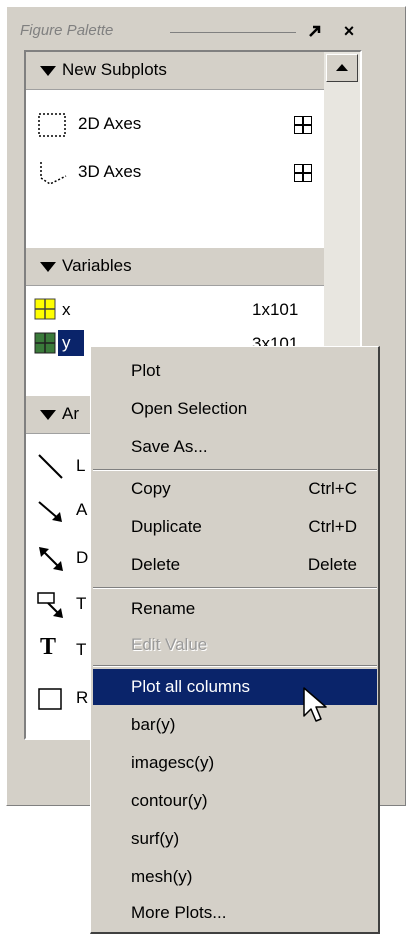 This screenshot has width=412, height=938. Describe the element at coordinates (50, 466) in the screenshot. I see `line-icon` at that location.